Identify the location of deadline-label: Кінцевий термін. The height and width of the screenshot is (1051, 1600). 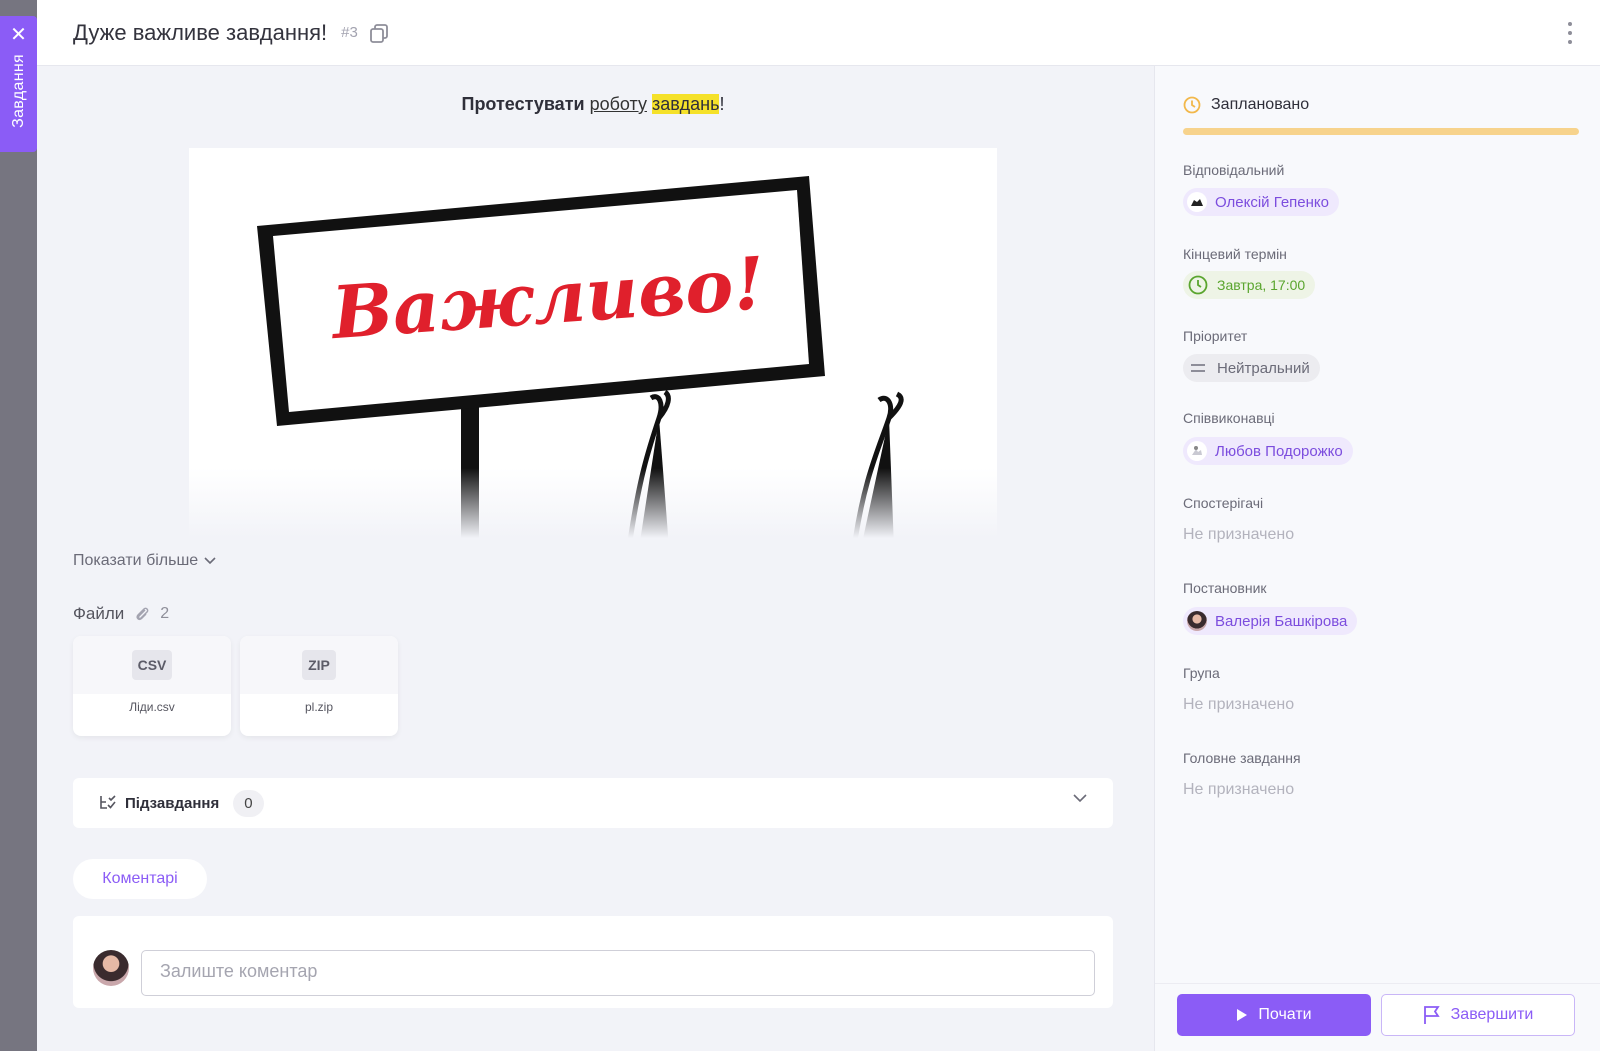
(1235, 254).